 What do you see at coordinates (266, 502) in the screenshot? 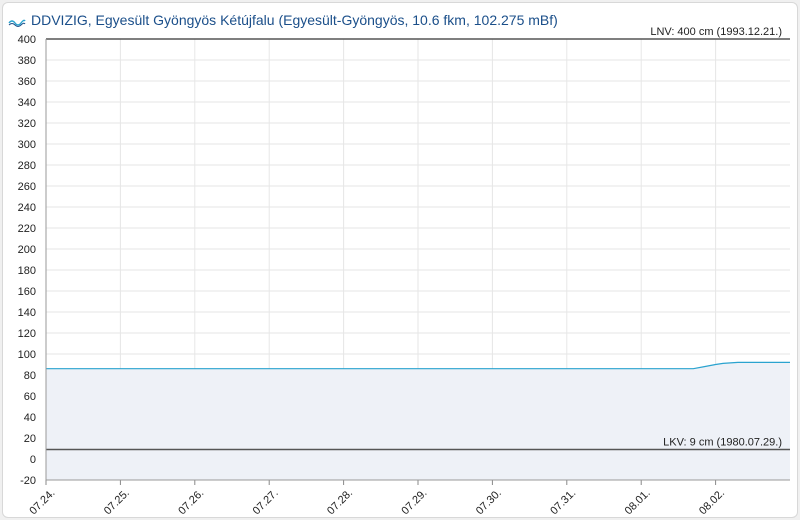
I see `x-tick-label: 07.27.` at bounding box center [266, 502].